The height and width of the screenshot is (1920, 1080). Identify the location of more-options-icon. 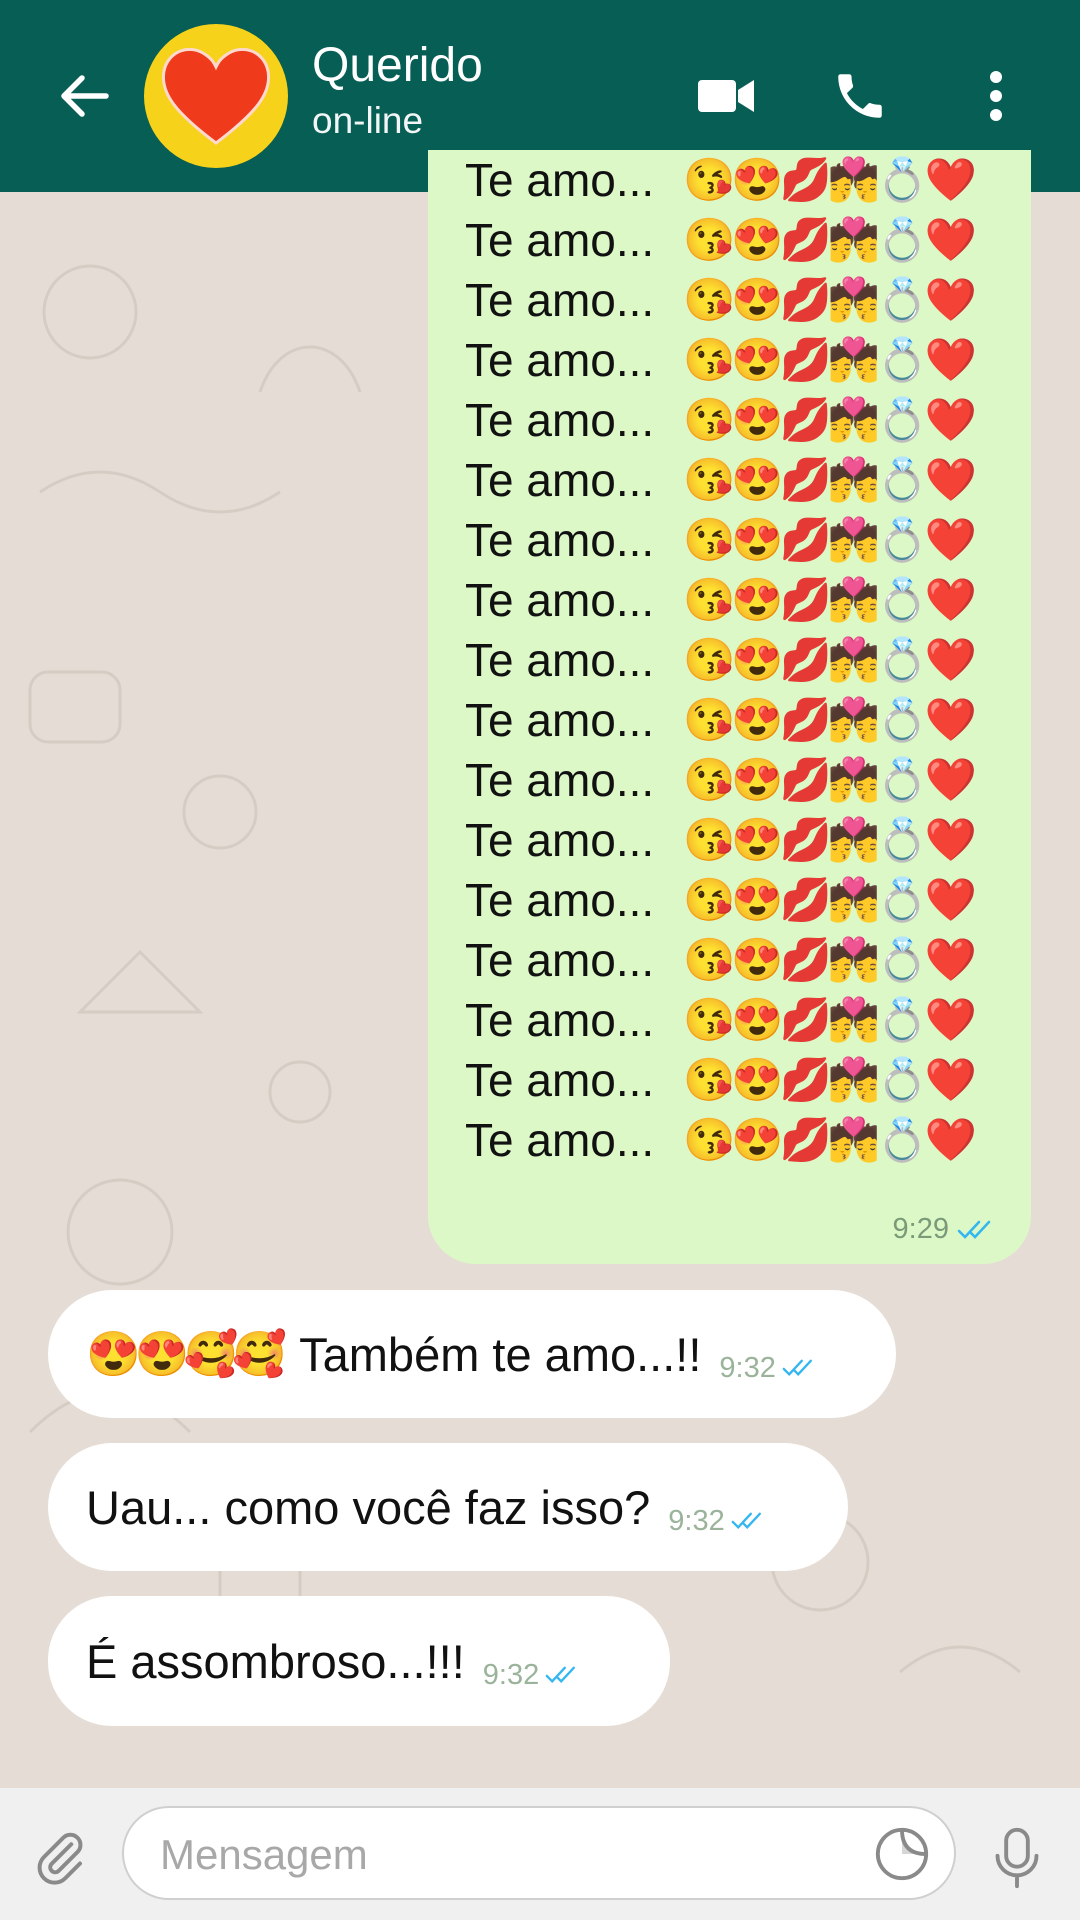
(996, 96).